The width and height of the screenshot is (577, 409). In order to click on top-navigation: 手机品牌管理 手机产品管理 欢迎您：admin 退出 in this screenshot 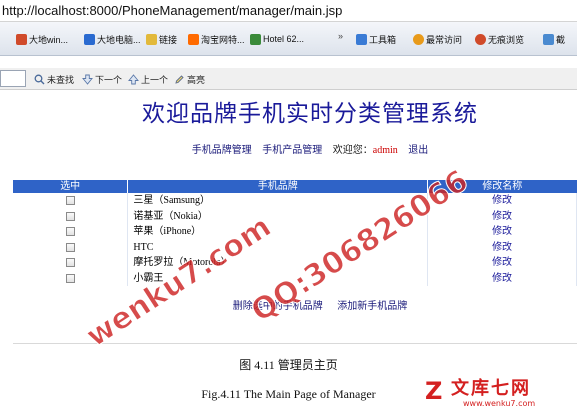, I will do `click(310, 148)`.